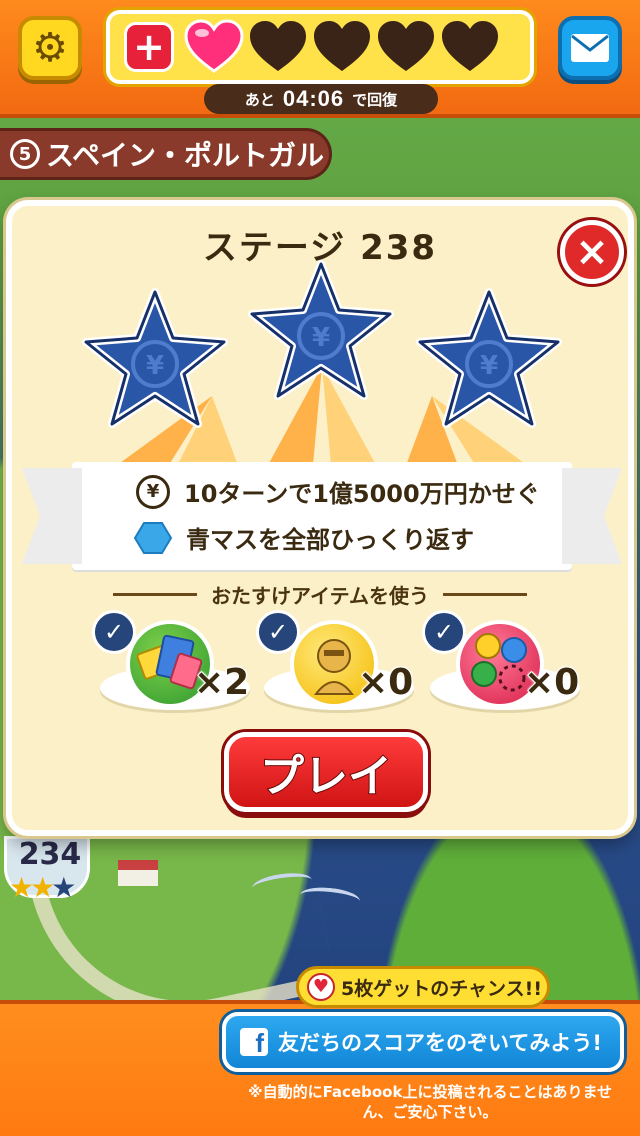 Image resolution: width=640 pixels, height=1136 pixels. I want to click on close-button: ×, so click(592, 252).